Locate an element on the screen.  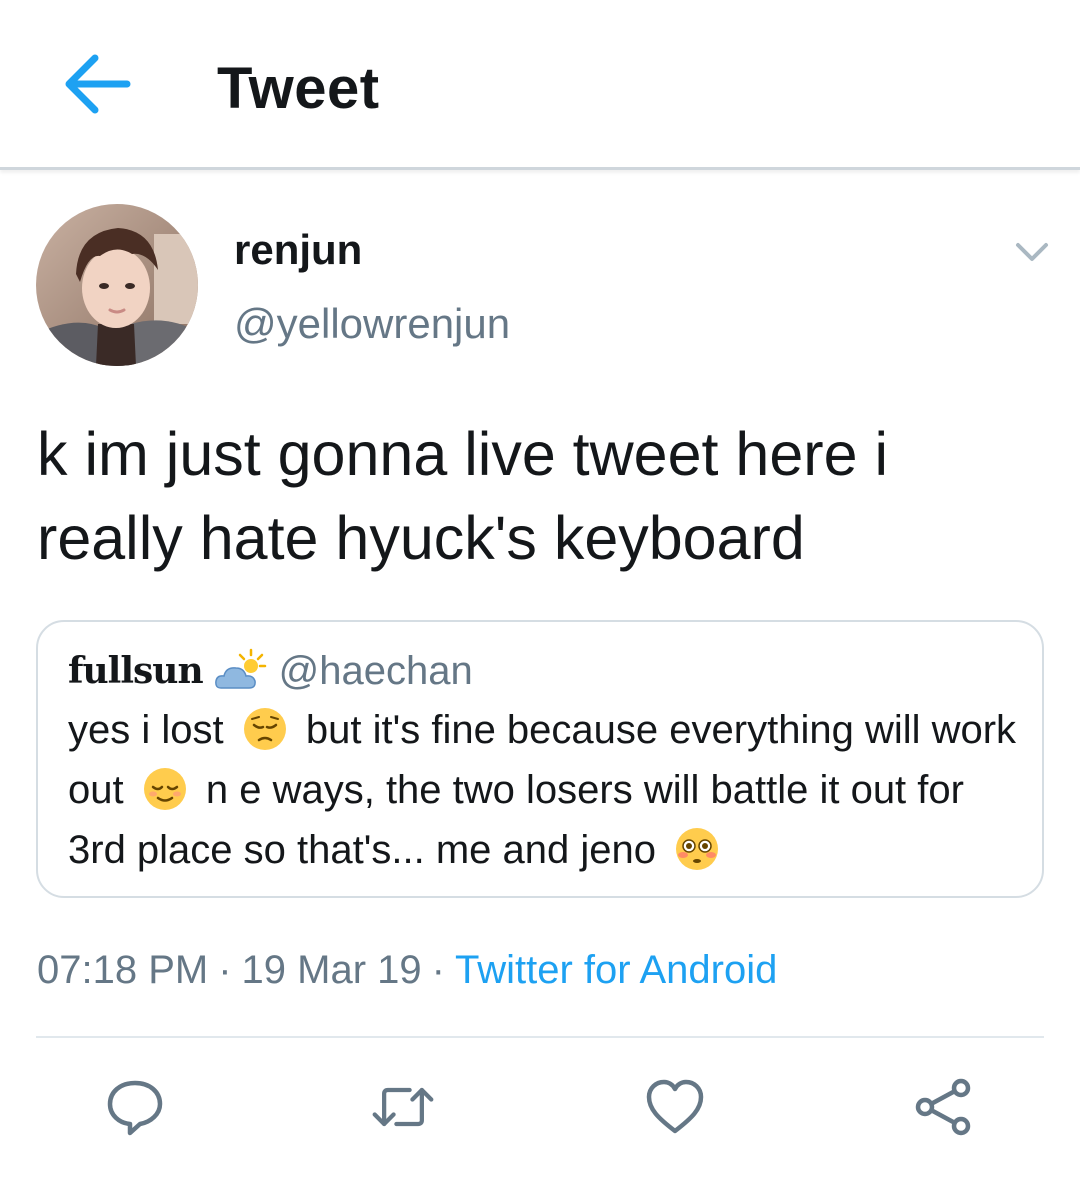
avatar is located at coordinates (117, 285).